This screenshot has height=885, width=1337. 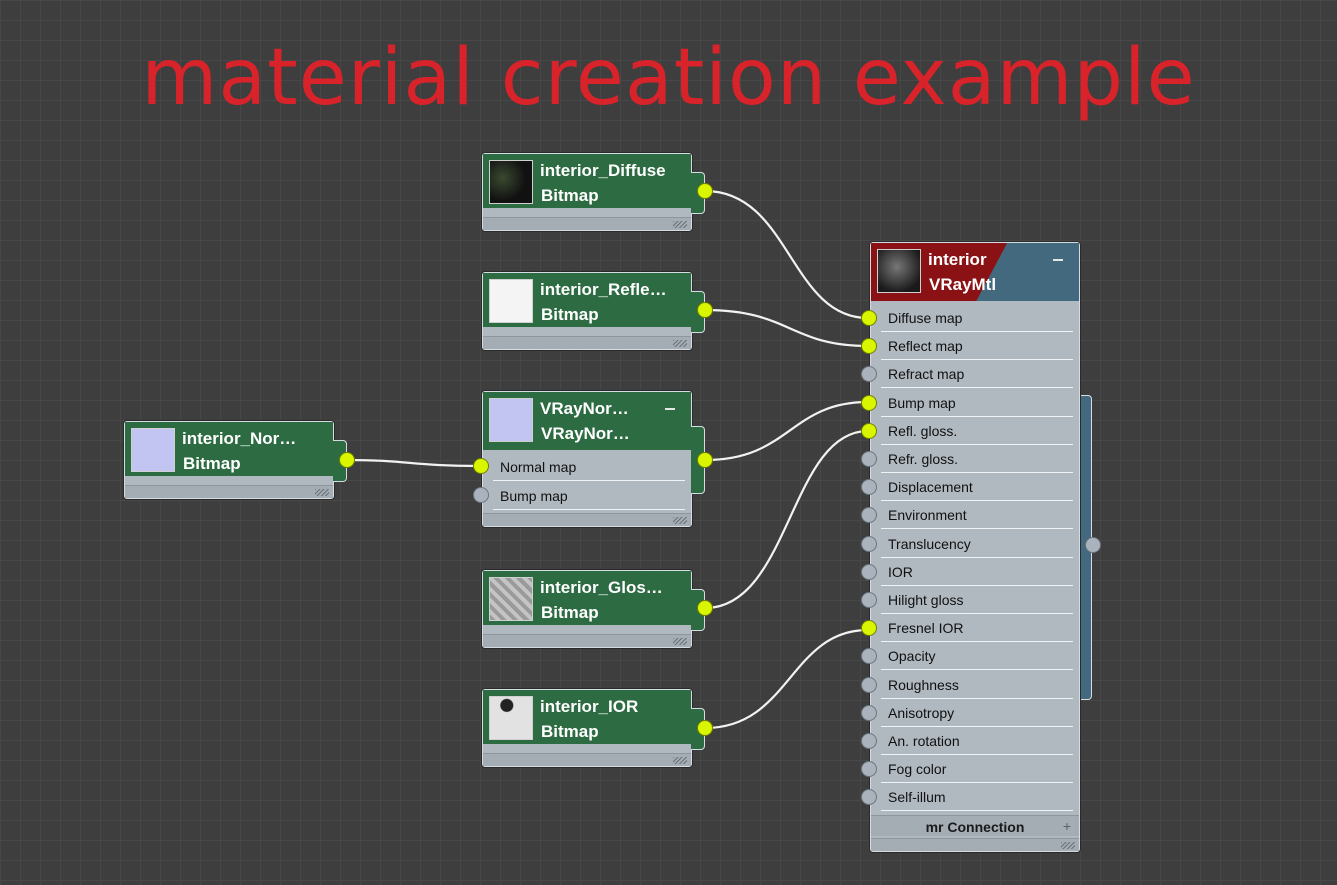 I want to click on expand-plus-icon: +, so click(x=1067, y=826).